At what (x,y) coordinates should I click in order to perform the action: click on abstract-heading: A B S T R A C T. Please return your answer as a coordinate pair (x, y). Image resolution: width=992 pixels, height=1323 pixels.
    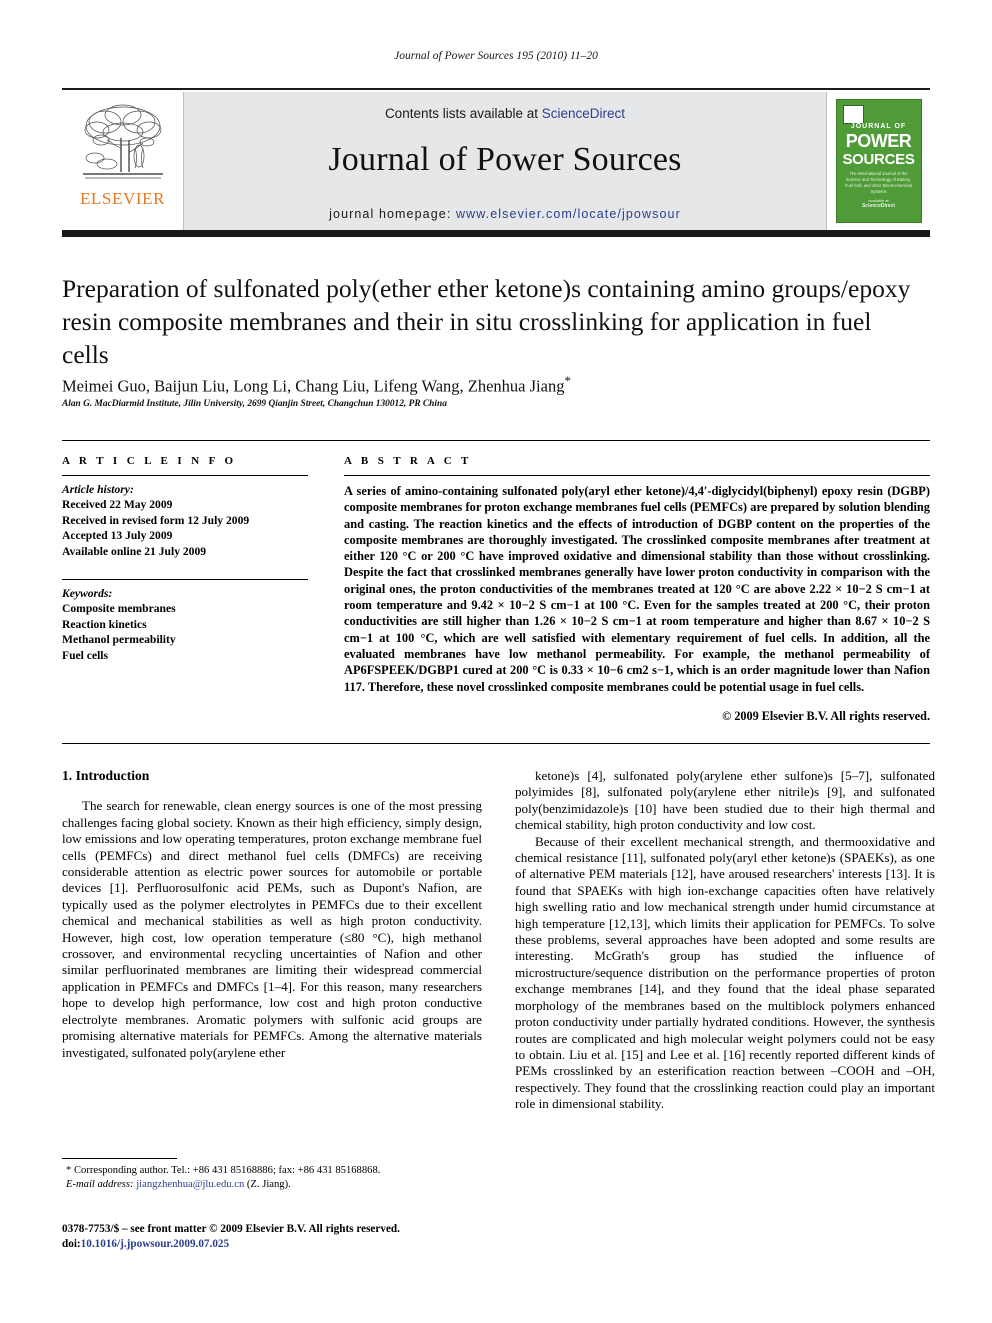
    Looking at the image, I should click on (408, 461).